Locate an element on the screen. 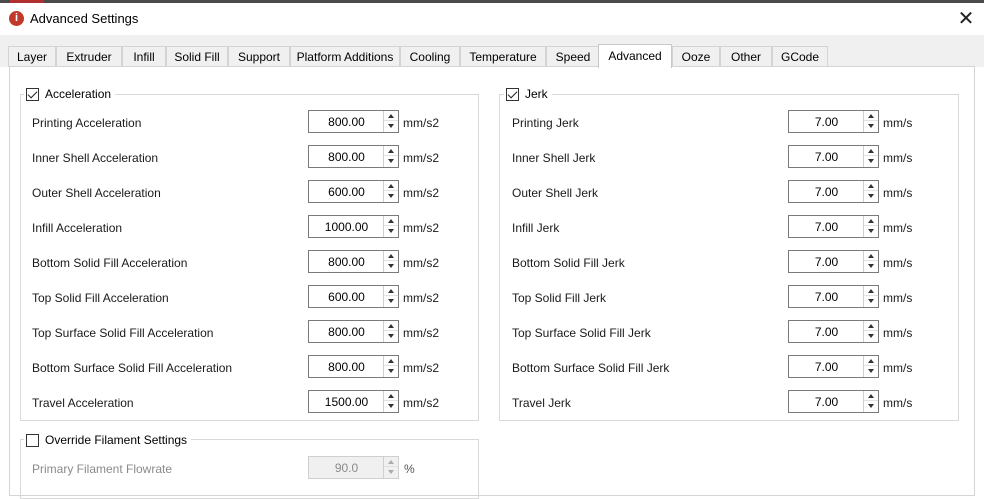  inner-shell-acceleration-spinbox is located at coordinates (353, 156).